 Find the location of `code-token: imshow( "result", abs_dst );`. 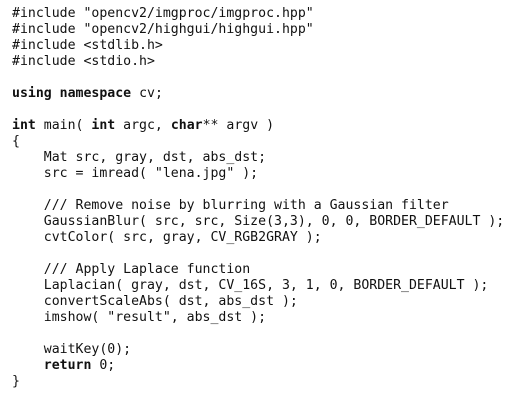

code-token: imshow( "result", abs_dst ); is located at coordinates (139, 317).